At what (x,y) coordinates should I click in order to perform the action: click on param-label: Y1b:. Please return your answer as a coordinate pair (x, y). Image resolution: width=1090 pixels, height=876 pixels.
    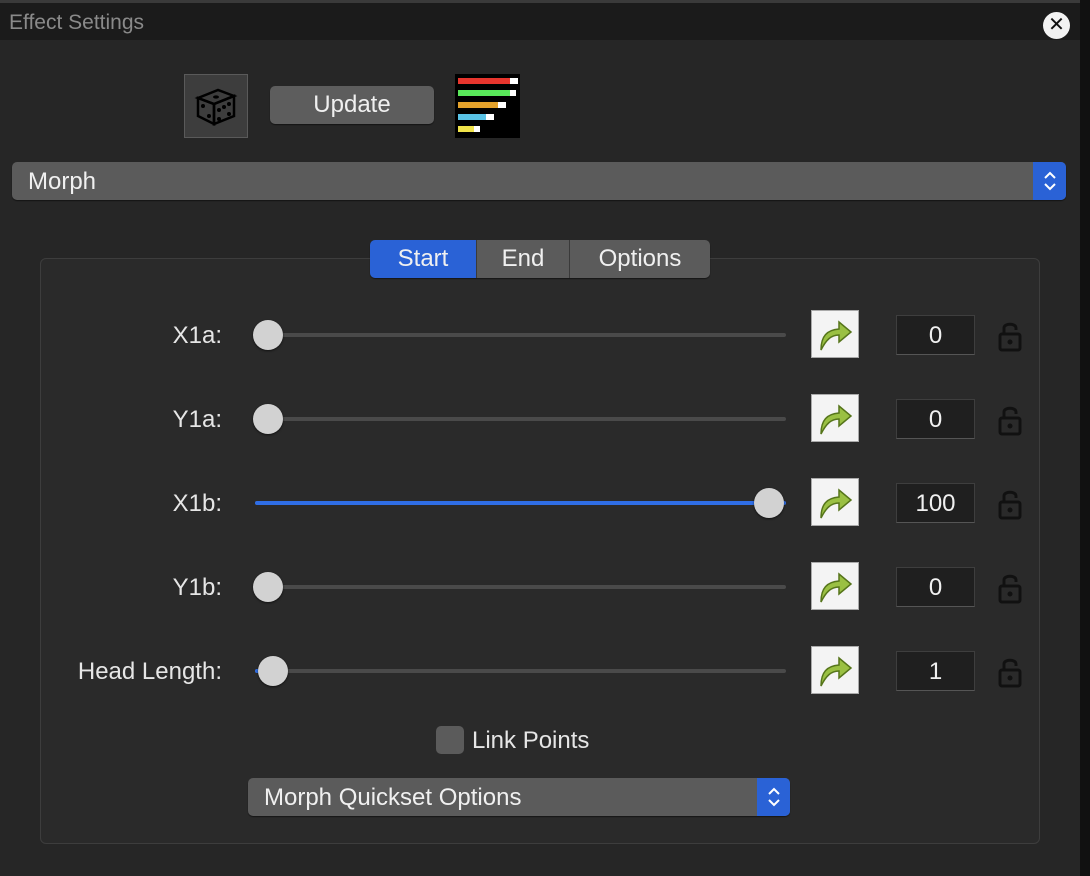
    Looking at the image, I should click on (197, 587).